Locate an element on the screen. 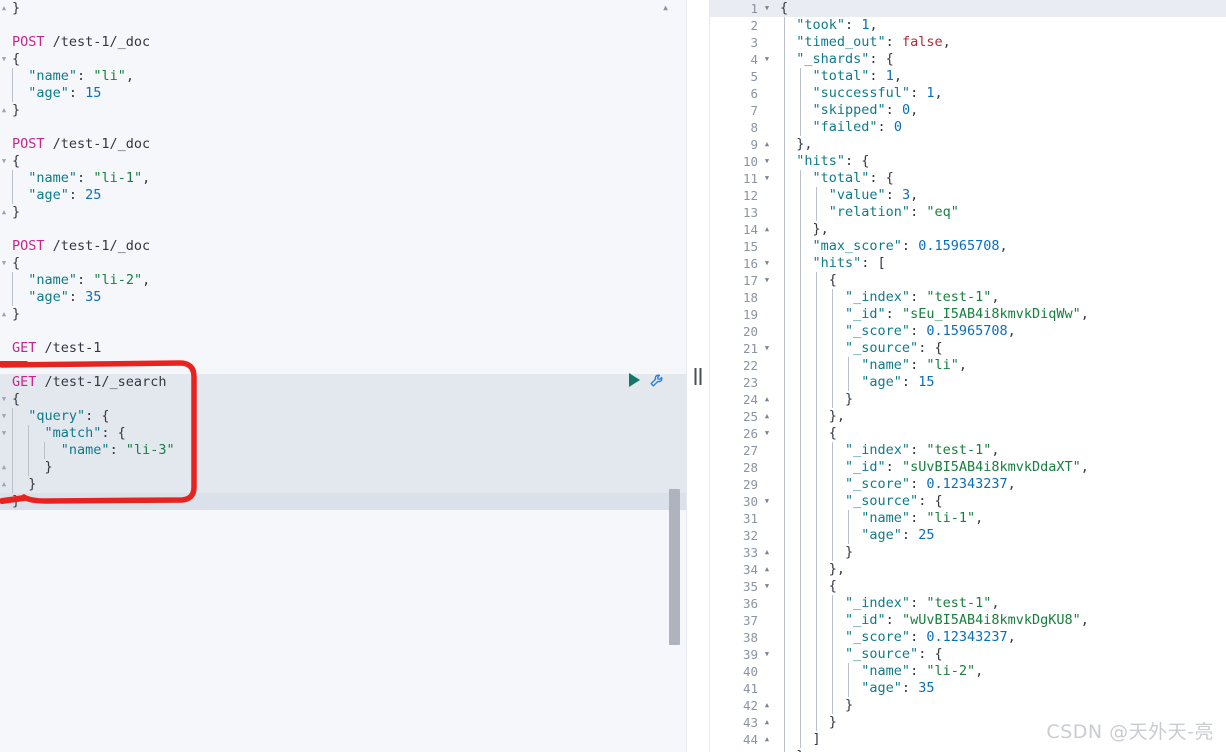 The width and height of the screenshot is (1226, 752). json-value: "test-1" is located at coordinates (959, 297).